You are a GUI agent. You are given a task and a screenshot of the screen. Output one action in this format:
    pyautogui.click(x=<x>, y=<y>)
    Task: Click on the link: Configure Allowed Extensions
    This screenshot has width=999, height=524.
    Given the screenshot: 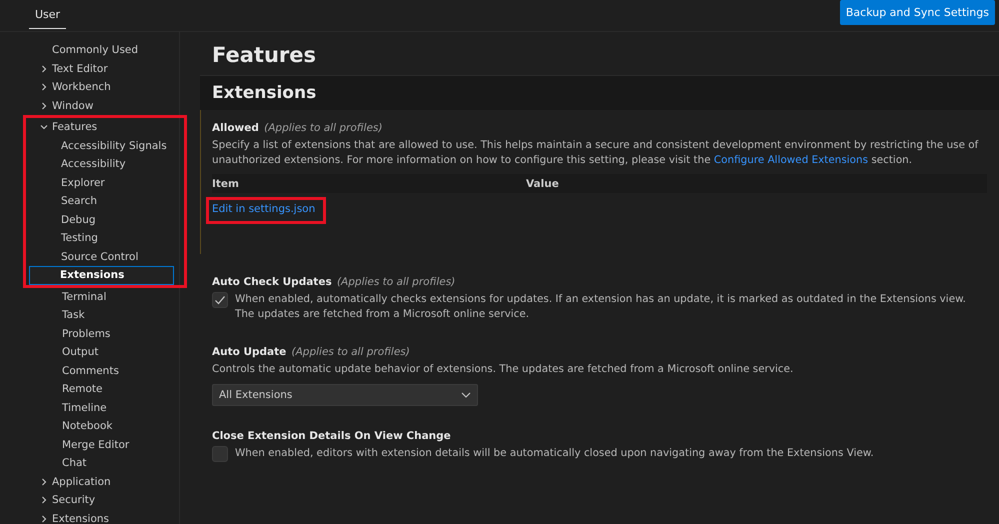 What is the action you would take?
    pyautogui.click(x=791, y=160)
    